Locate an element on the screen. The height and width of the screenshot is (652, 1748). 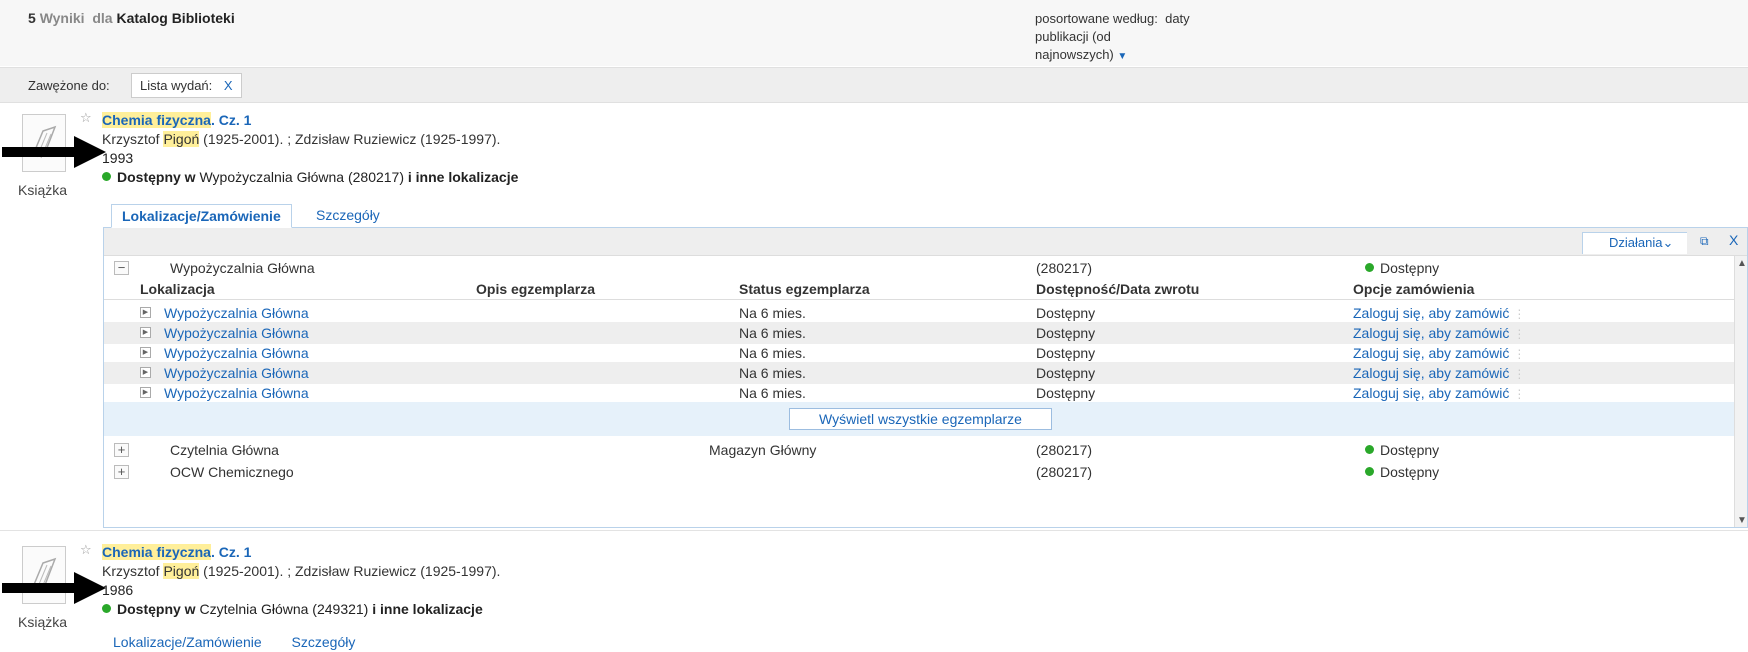
close-icon: X is located at coordinates (1733, 240).